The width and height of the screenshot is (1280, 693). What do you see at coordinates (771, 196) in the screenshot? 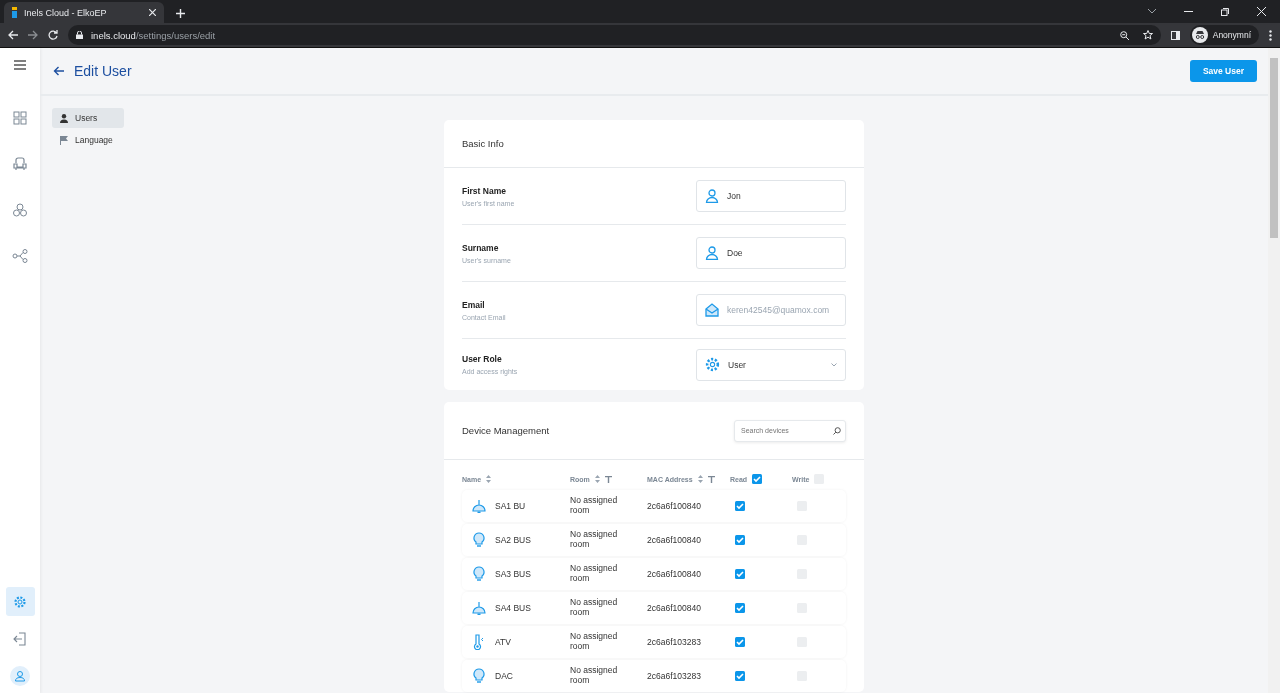
I see `input-field: Jon` at bounding box center [771, 196].